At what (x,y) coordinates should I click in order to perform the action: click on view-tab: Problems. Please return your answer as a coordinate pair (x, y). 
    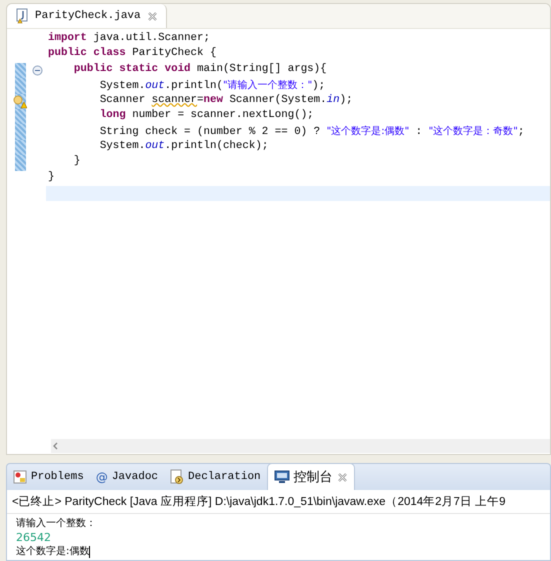
    Looking at the image, I should click on (48, 477).